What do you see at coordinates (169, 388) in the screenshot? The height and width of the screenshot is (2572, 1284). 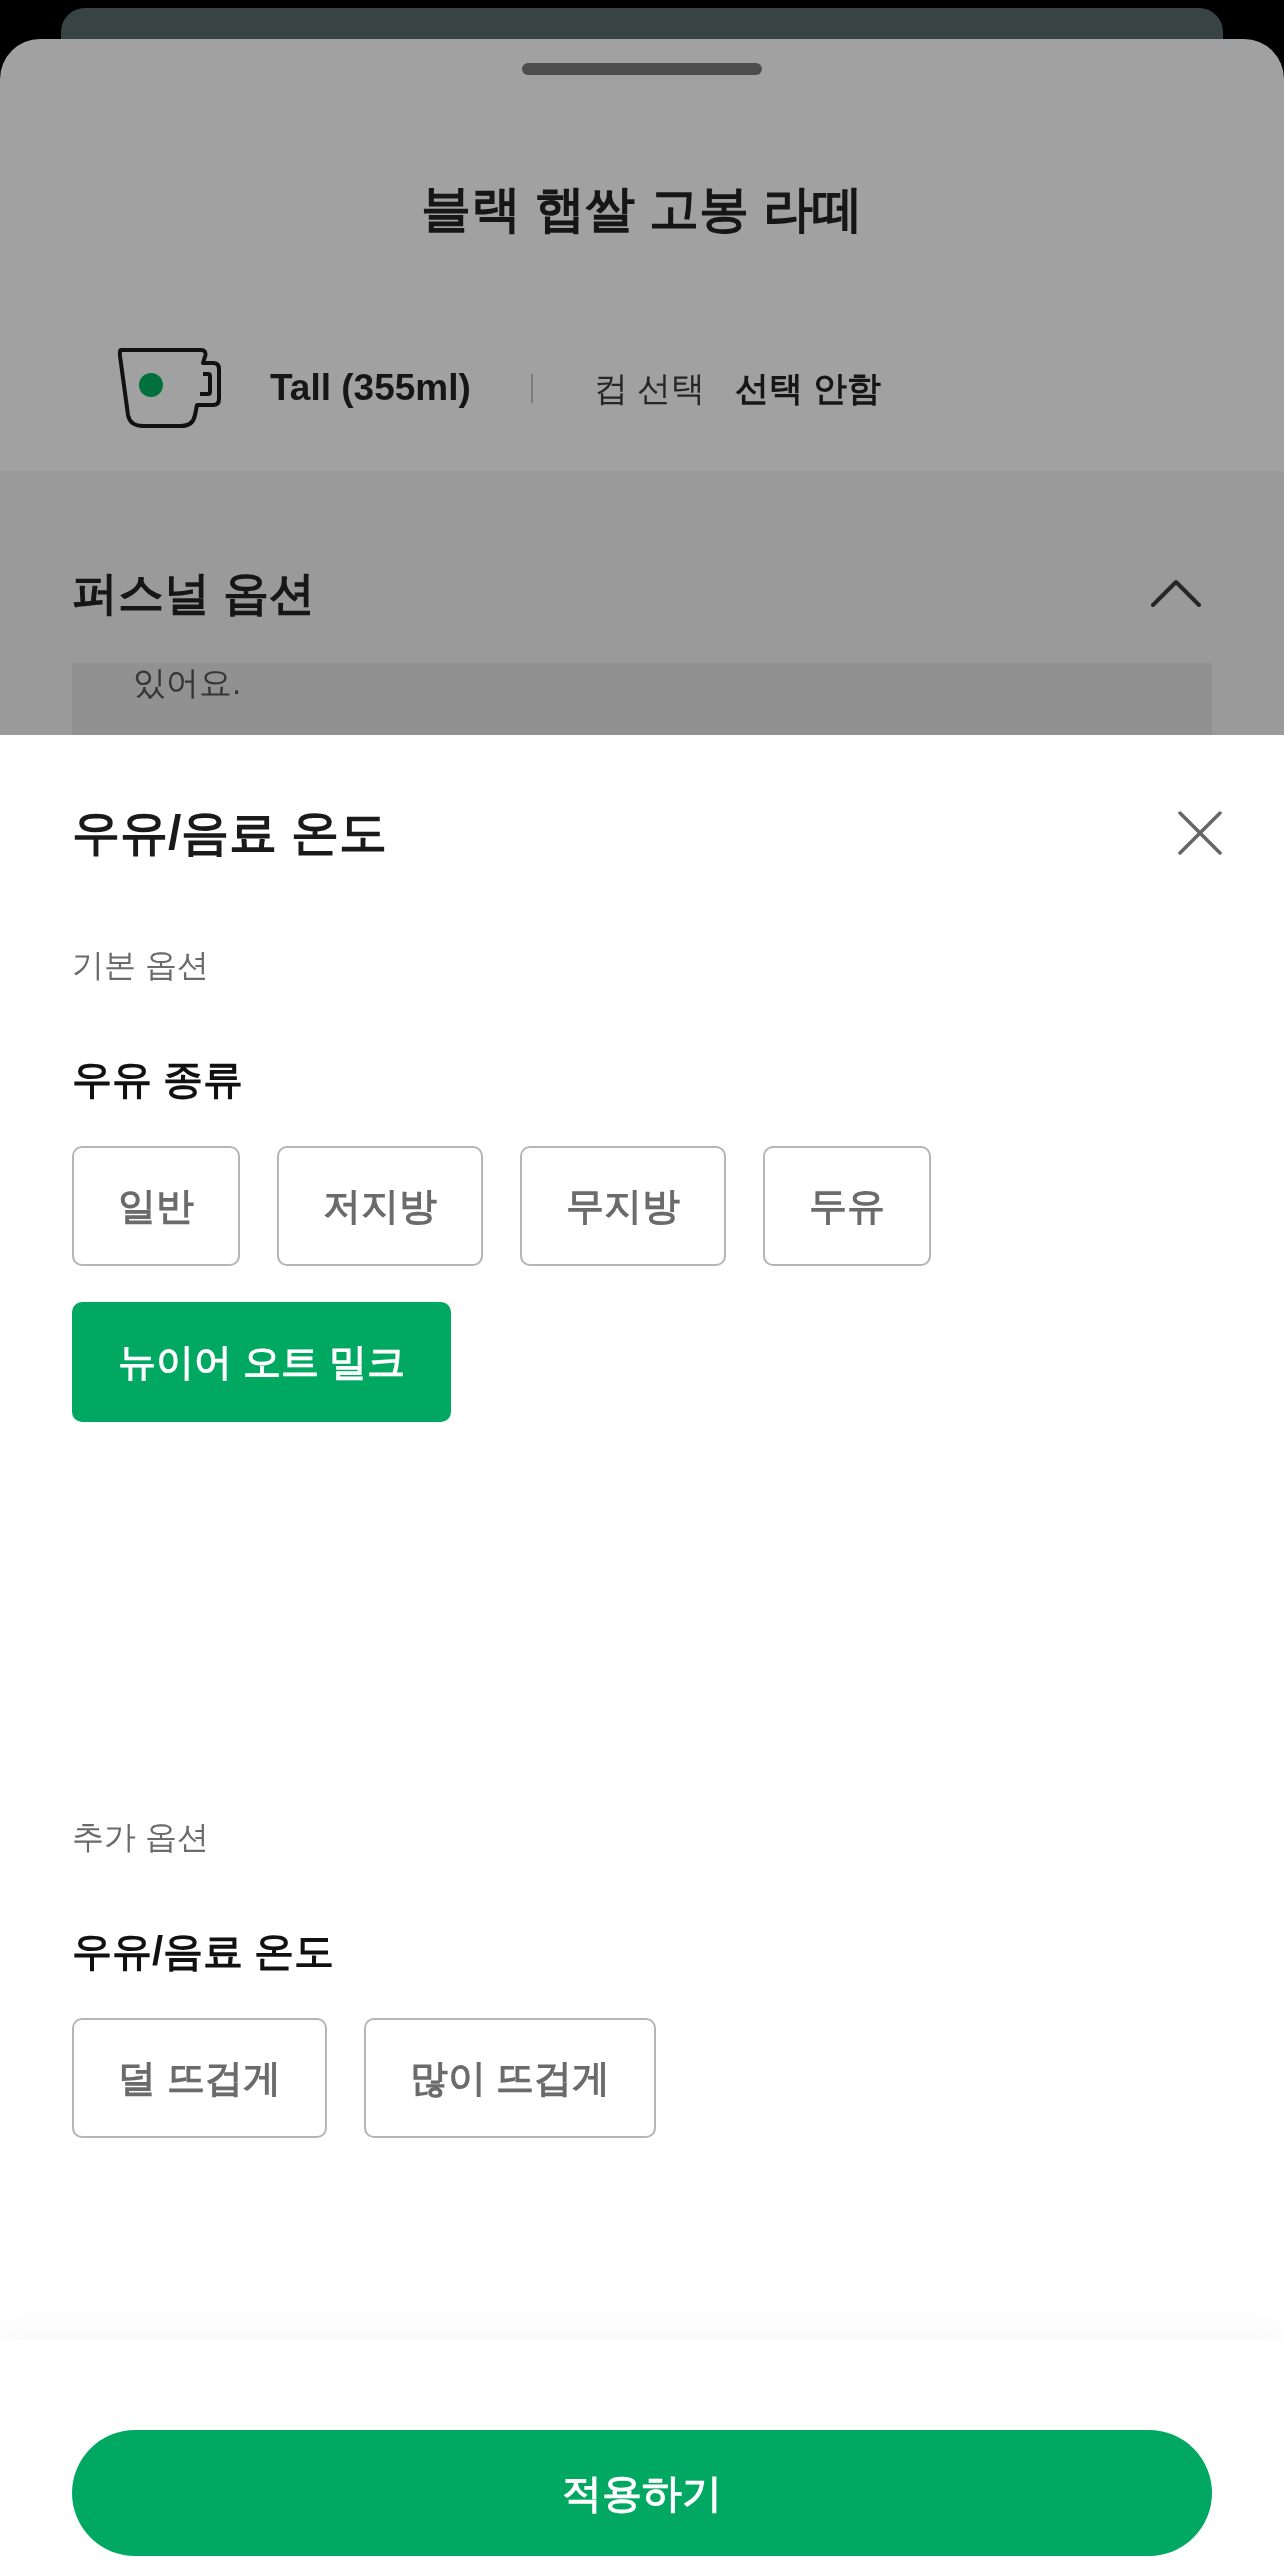 I see `mug-icon` at bounding box center [169, 388].